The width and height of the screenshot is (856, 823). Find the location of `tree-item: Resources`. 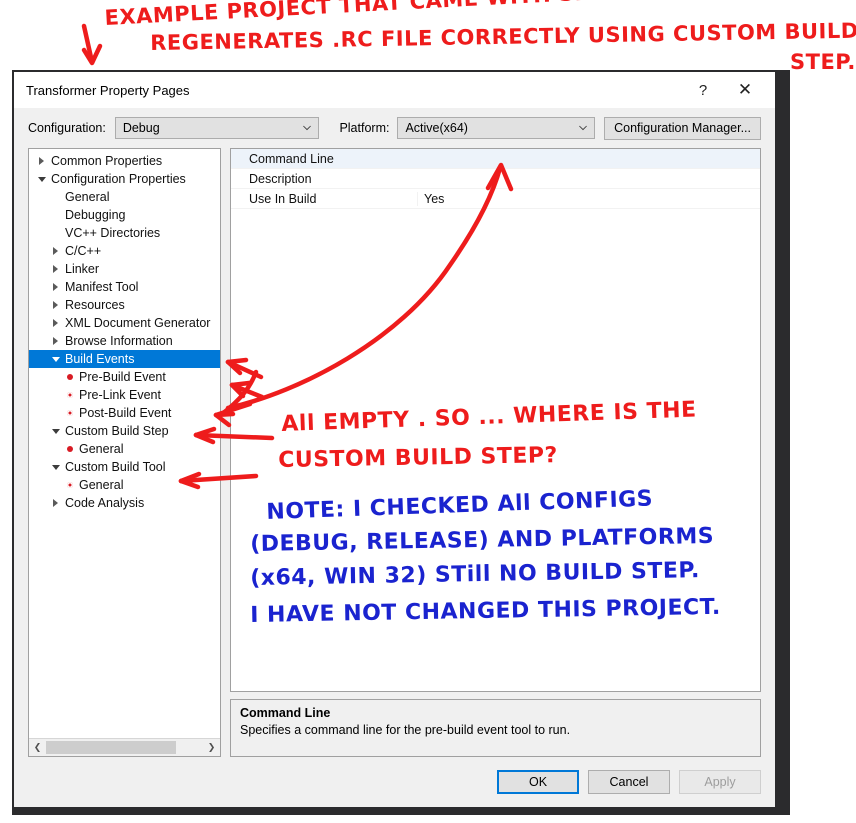

tree-item: Resources is located at coordinates (124, 305).